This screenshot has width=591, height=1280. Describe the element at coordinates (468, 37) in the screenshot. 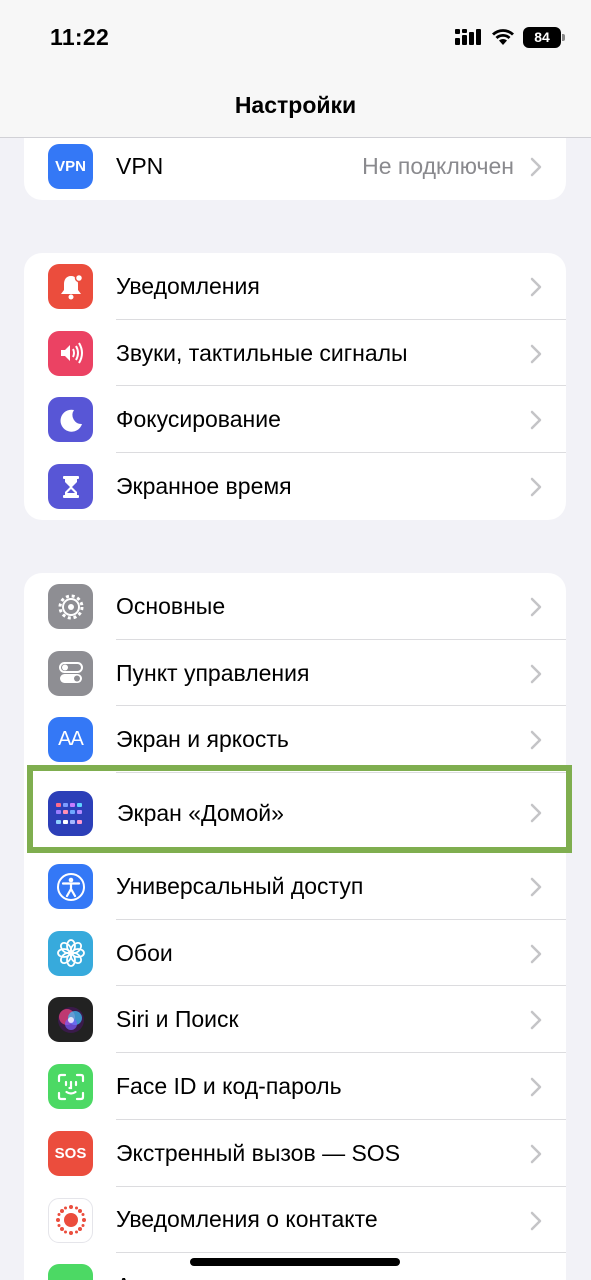

I see `cellular-signal-icon` at that location.